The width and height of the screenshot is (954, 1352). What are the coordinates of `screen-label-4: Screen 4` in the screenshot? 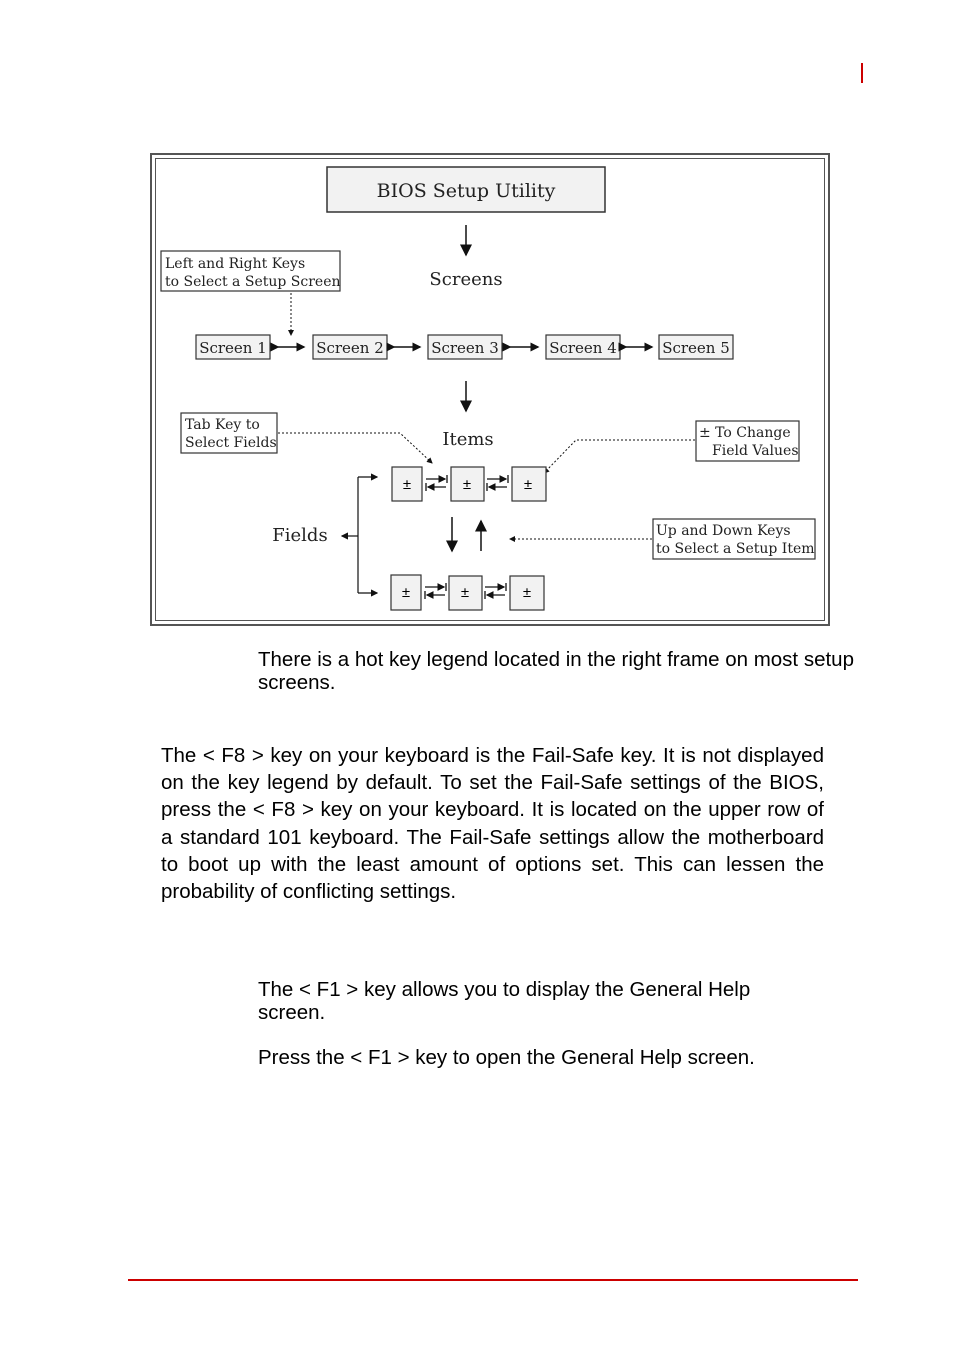 It's located at (583, 348).